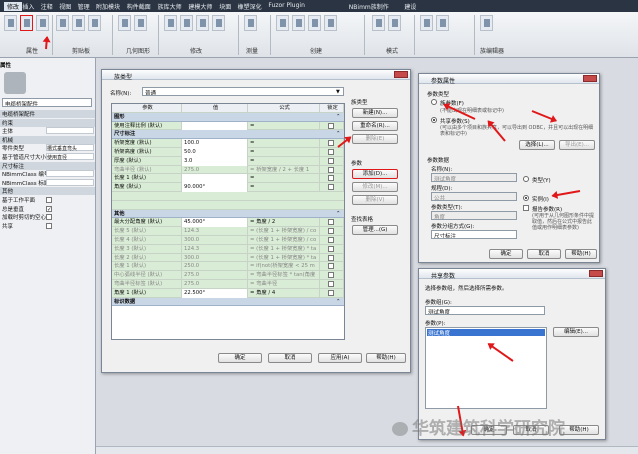  What do you see at coordinates (139, 6) in the screenshot?
I see `menu-tab: 构件截面` at bounding box center [139, 6].